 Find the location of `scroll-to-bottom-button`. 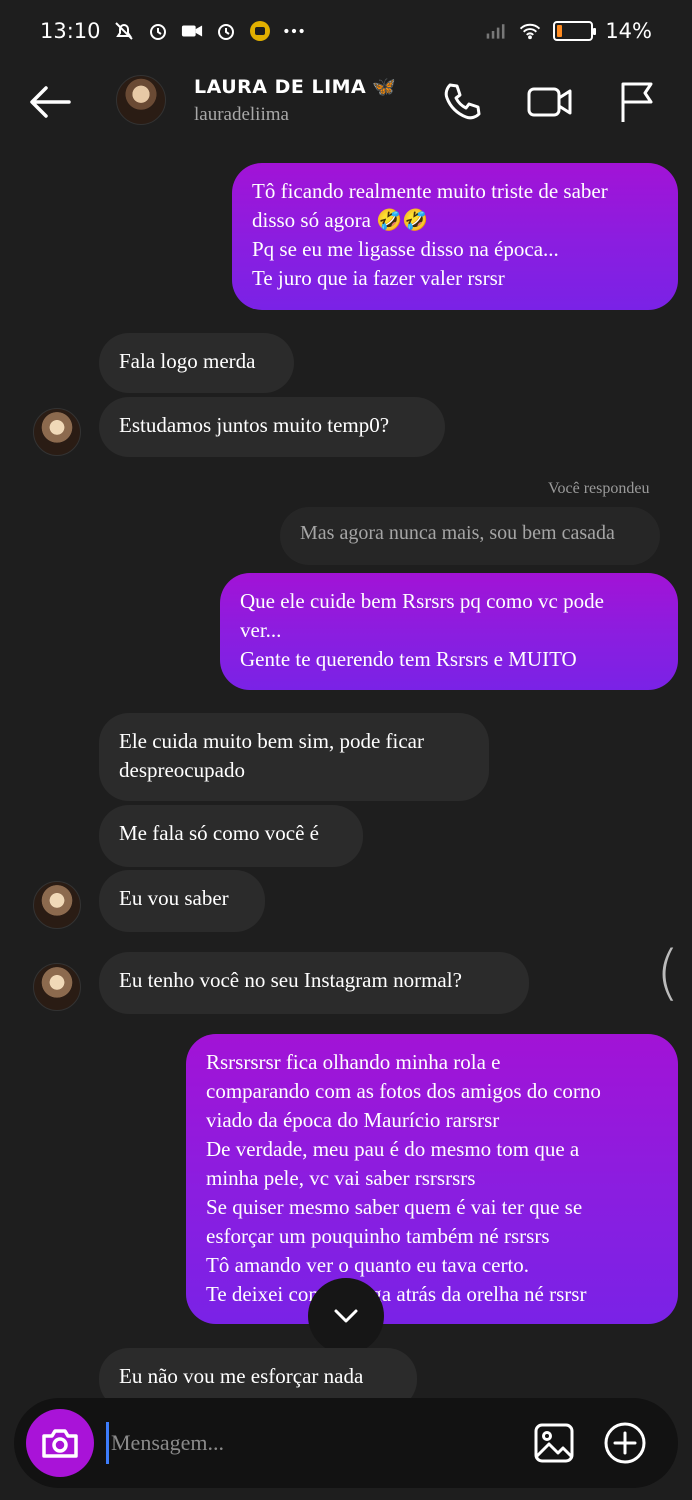

scroll-to-bottom-button is located at coordinates (346, 1316).